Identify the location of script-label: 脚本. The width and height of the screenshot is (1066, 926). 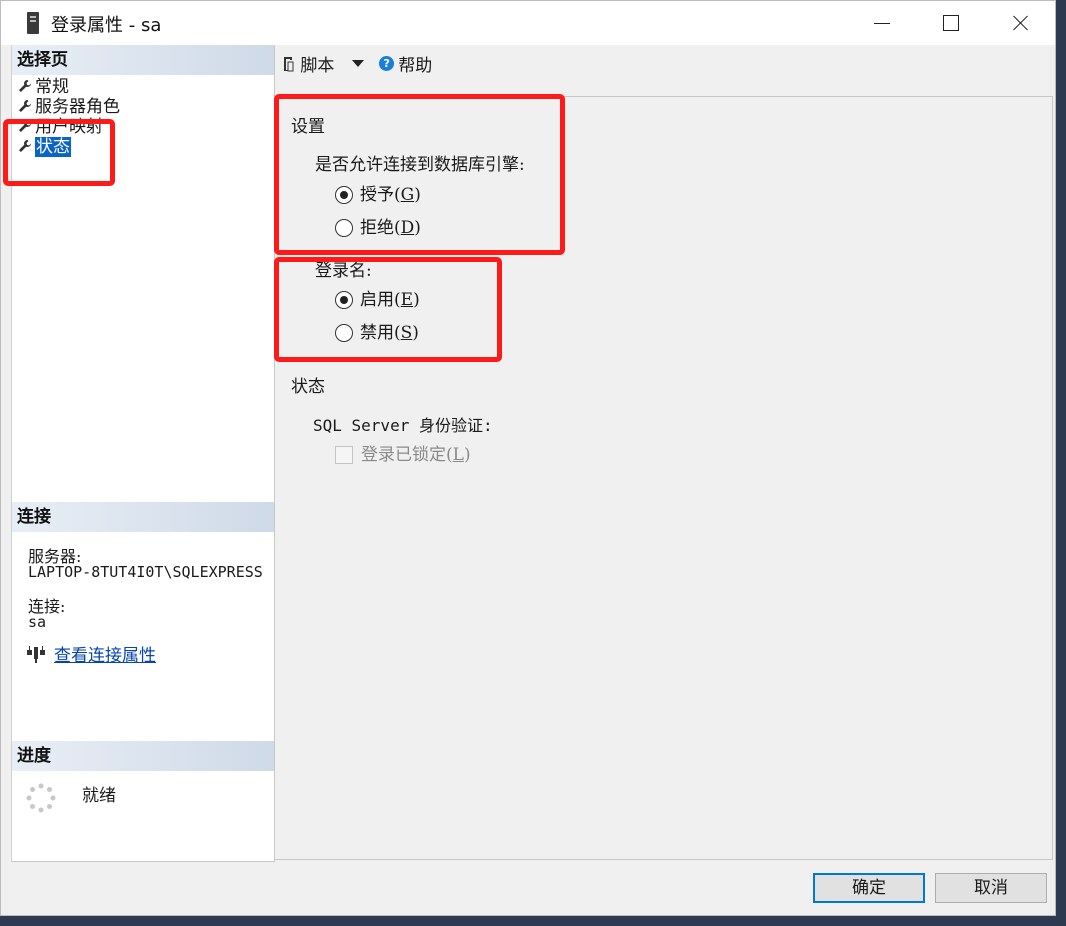
(317, 66).